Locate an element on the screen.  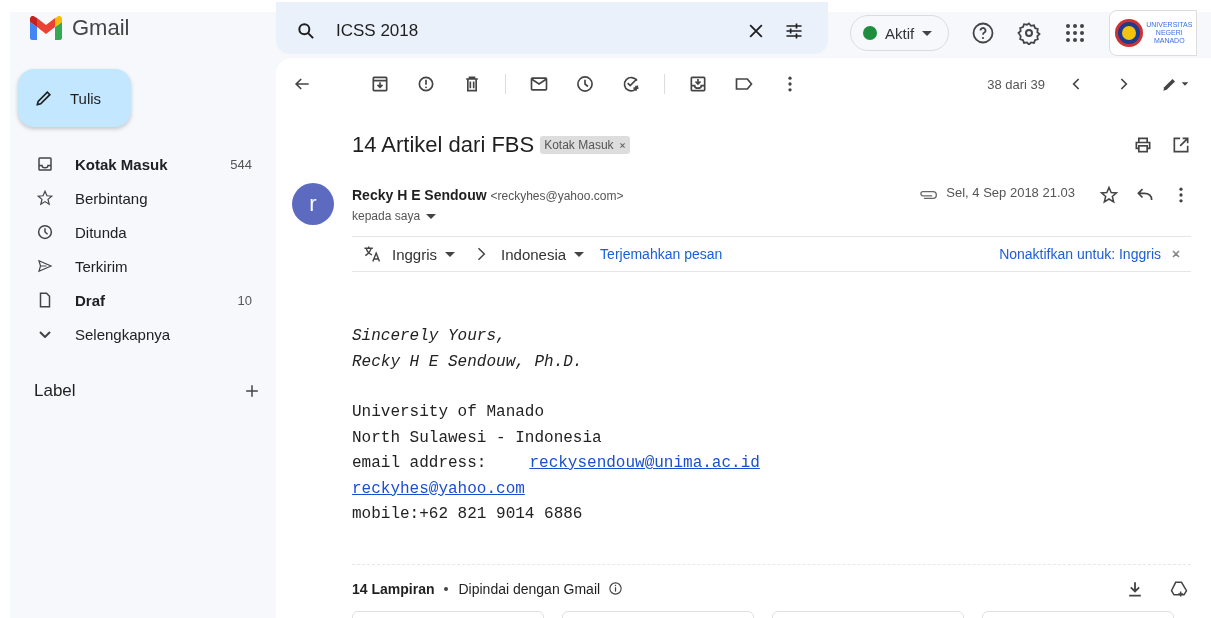
report-icon is located at coordinates (426, 84).